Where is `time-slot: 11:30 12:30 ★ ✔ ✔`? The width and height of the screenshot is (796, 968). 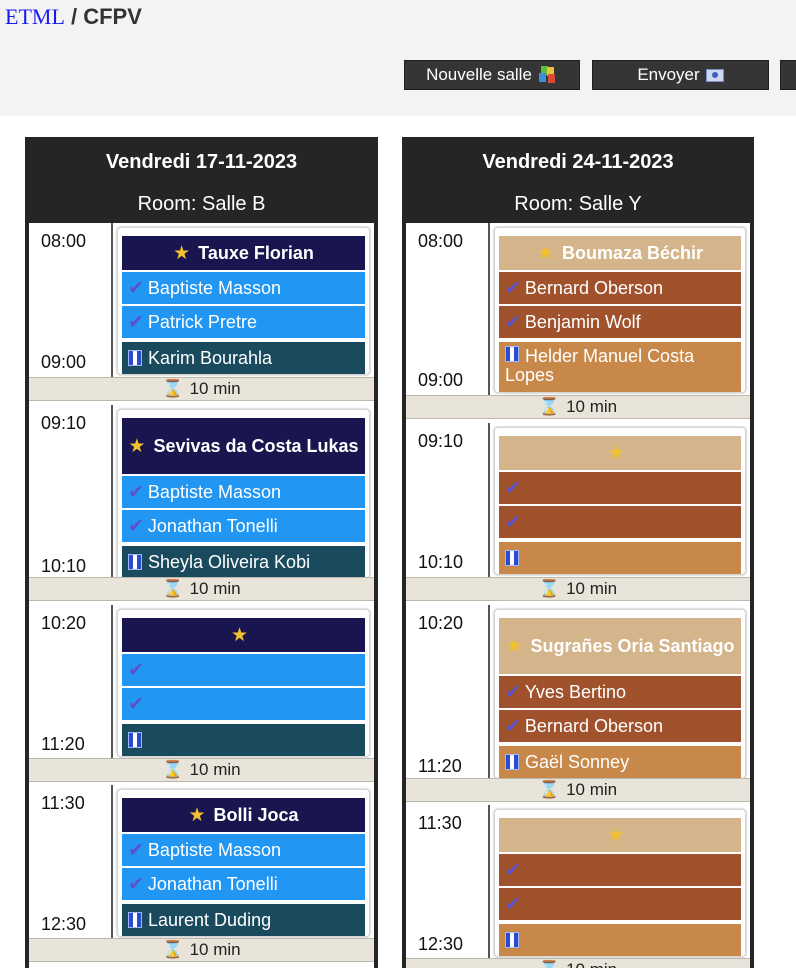
time-slot: 11:30 12:30 ★ ✔ ✔ is located at coordinates (578, 882).